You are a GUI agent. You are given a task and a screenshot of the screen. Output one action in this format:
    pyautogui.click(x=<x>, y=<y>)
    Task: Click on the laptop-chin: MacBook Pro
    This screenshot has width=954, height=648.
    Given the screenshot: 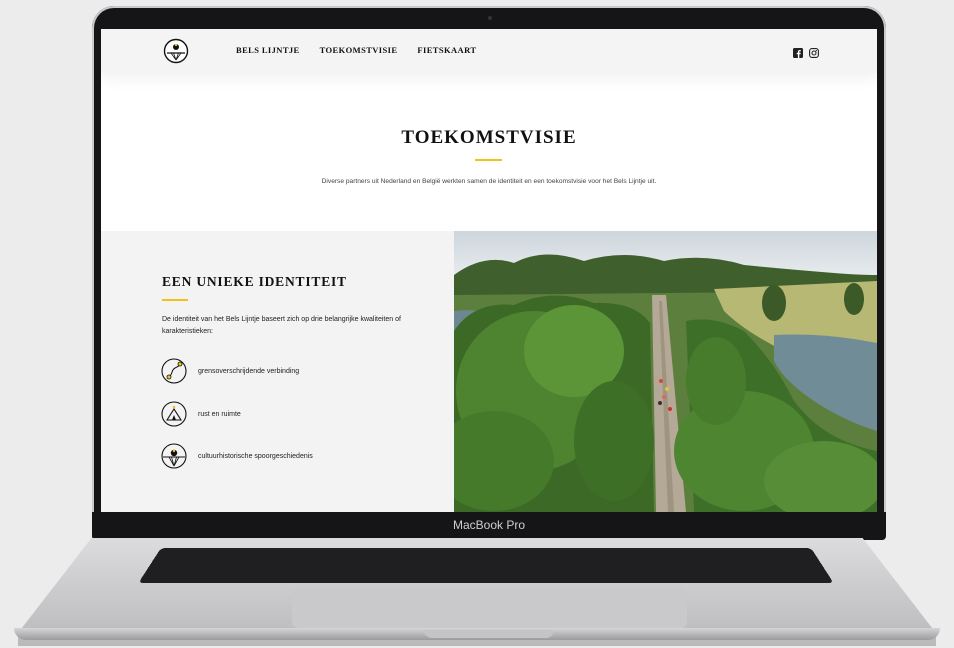 What is the action you would take?
    pyautogui.click(x=489, y=526)
    